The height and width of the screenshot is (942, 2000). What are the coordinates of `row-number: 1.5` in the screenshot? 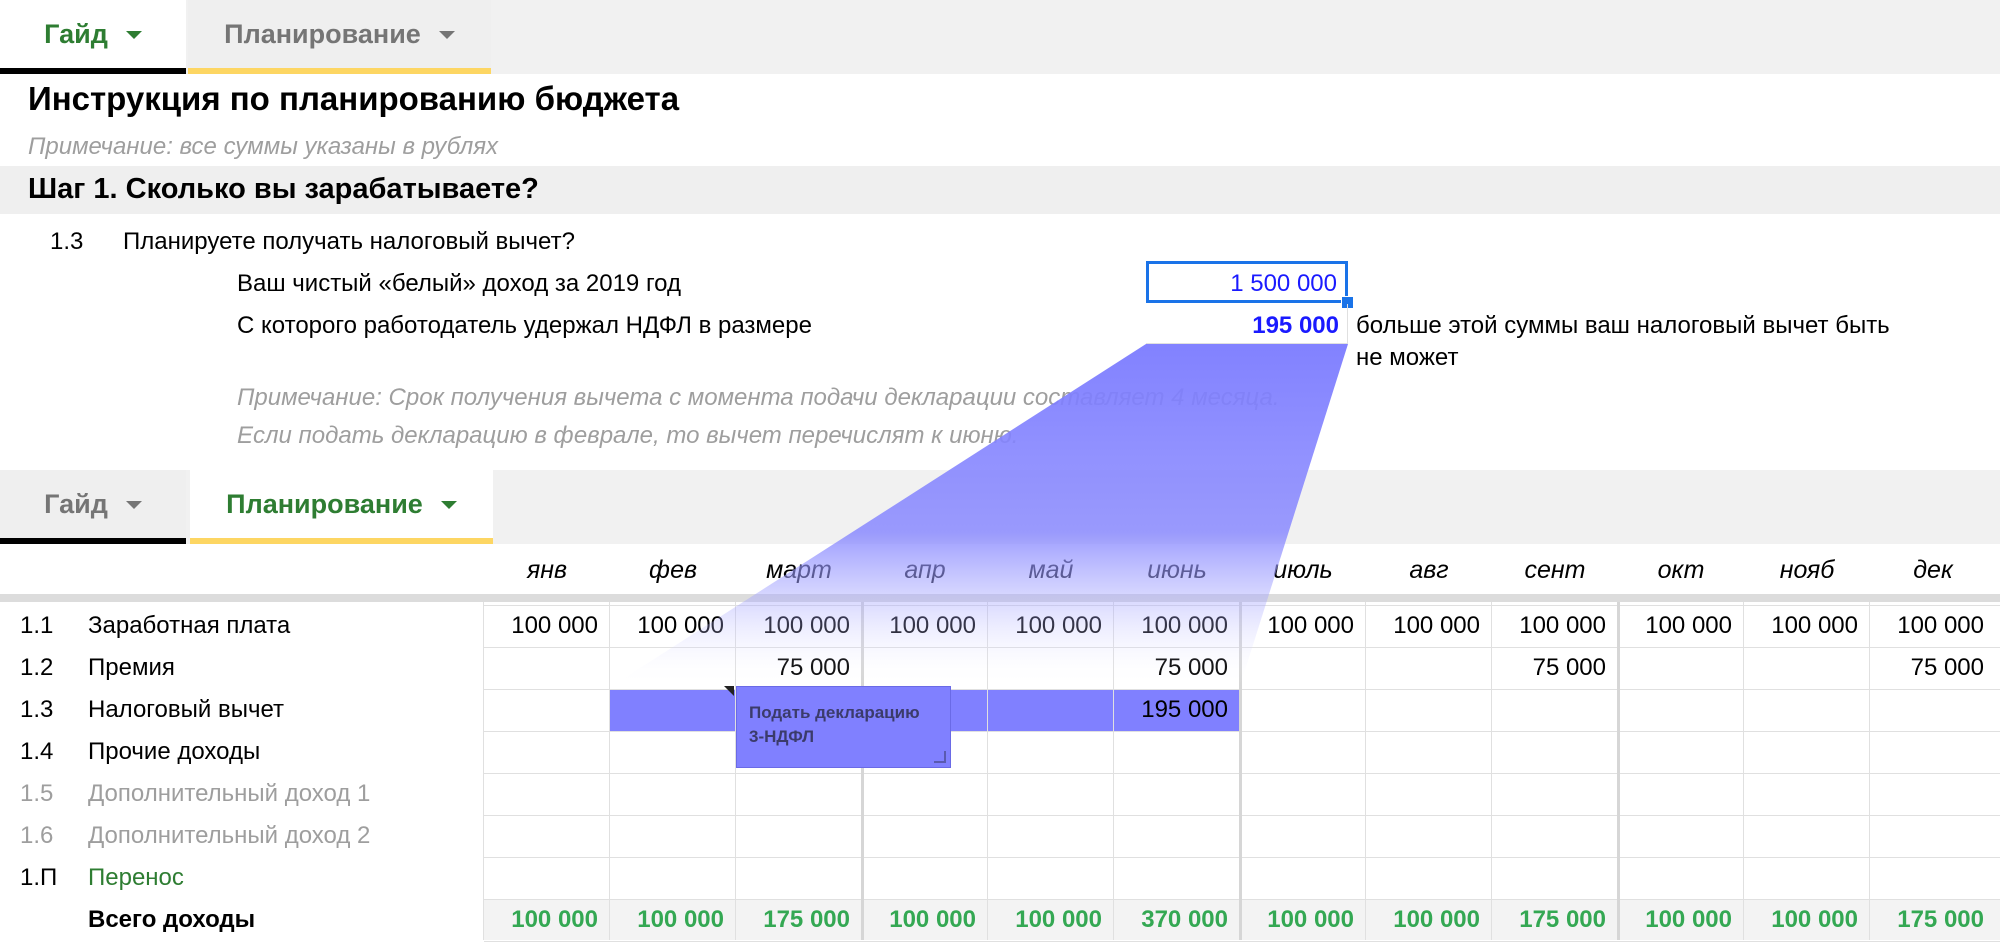 It's located at (37, 793).